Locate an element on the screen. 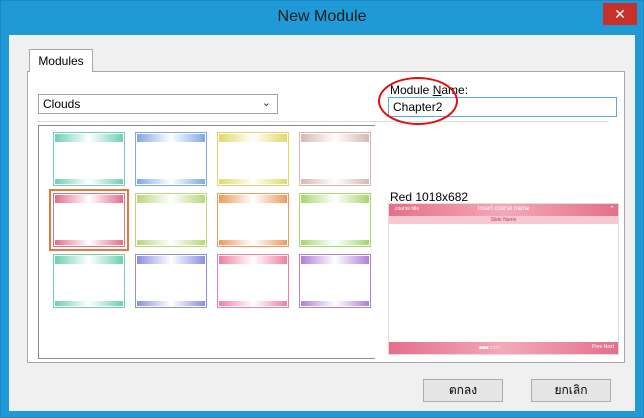  close-button: ✕ is located at coordinates (620, 14).